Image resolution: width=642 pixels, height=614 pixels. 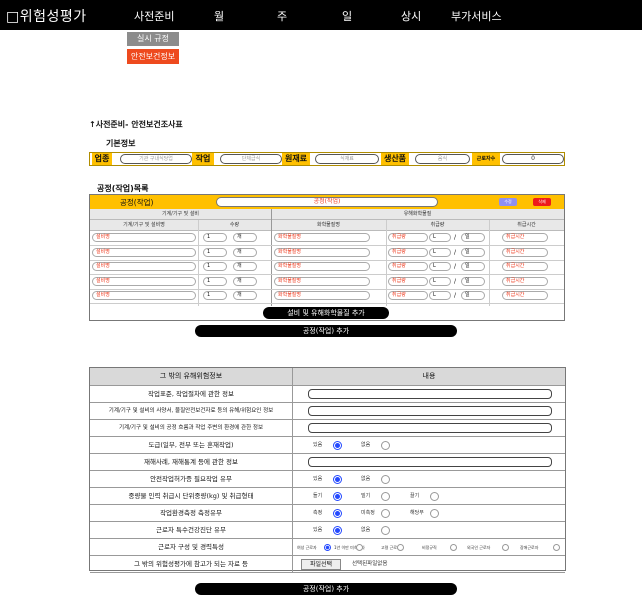 What do you see at coordinates (417, 513) in the screenshot?
I see `radio-option-label: 해당무` at bounding box center [417, 513].